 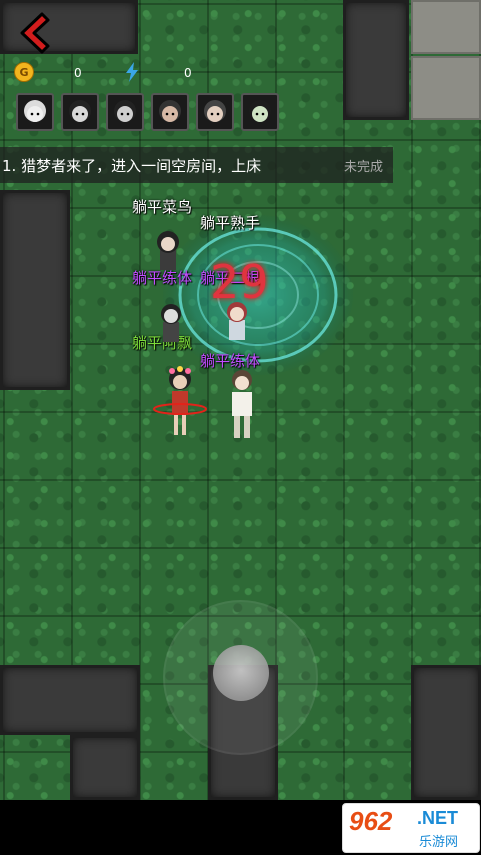 I want to click on coin-counter: G, so click(x=24, y=72).